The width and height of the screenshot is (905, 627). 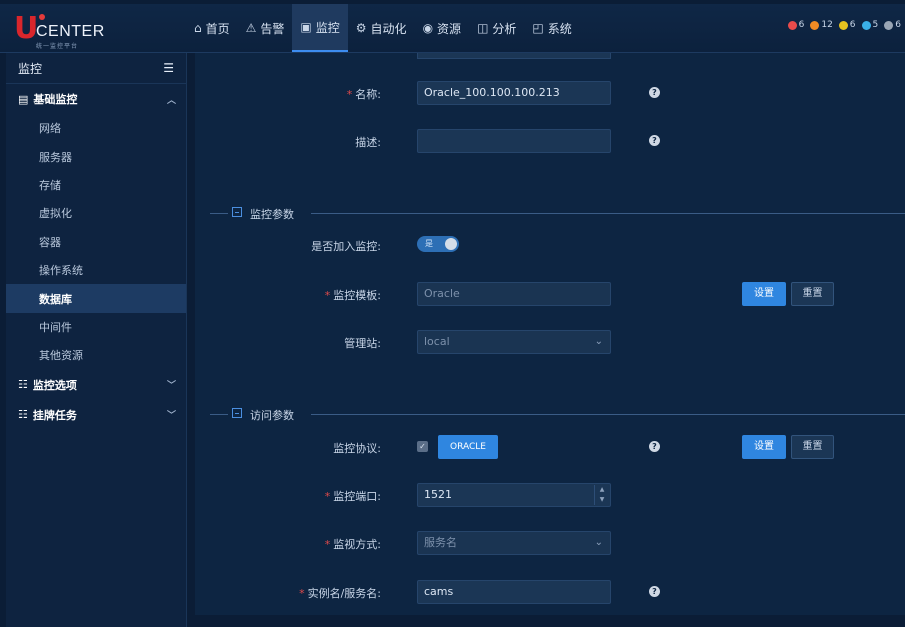 I want to click on name-input: Oracle_100.100.100.213, so click(x=514, y=93).